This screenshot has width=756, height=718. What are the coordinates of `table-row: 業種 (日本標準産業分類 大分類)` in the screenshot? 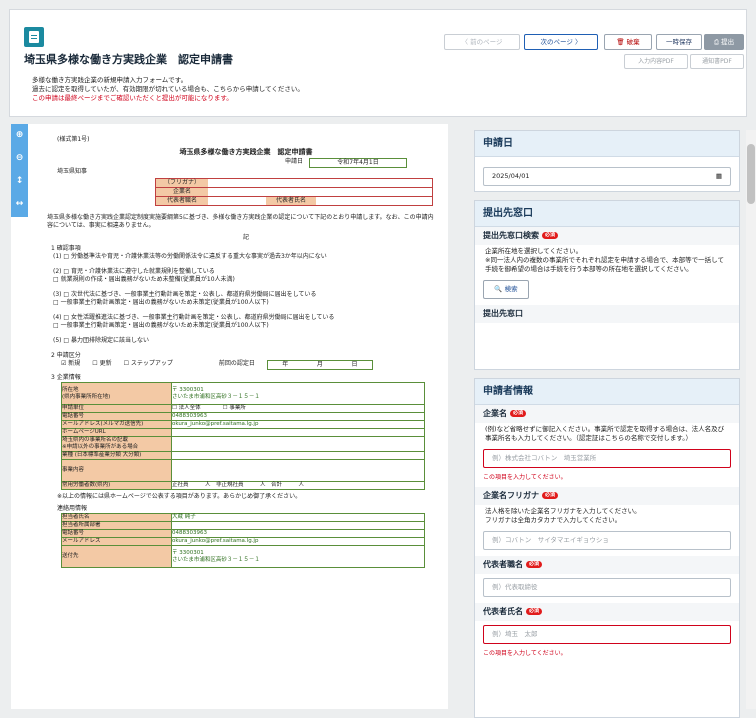 It's located at (243, 455).